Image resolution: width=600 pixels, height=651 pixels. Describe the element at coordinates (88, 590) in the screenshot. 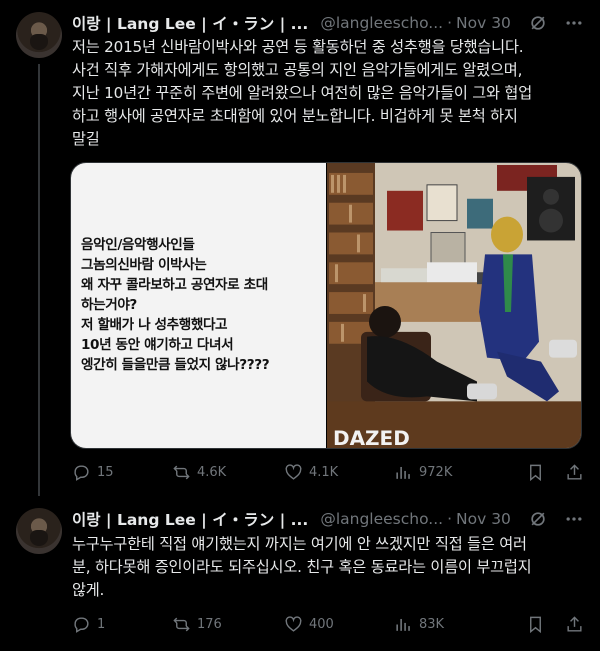

I see `text-line: 않게.` at that location.